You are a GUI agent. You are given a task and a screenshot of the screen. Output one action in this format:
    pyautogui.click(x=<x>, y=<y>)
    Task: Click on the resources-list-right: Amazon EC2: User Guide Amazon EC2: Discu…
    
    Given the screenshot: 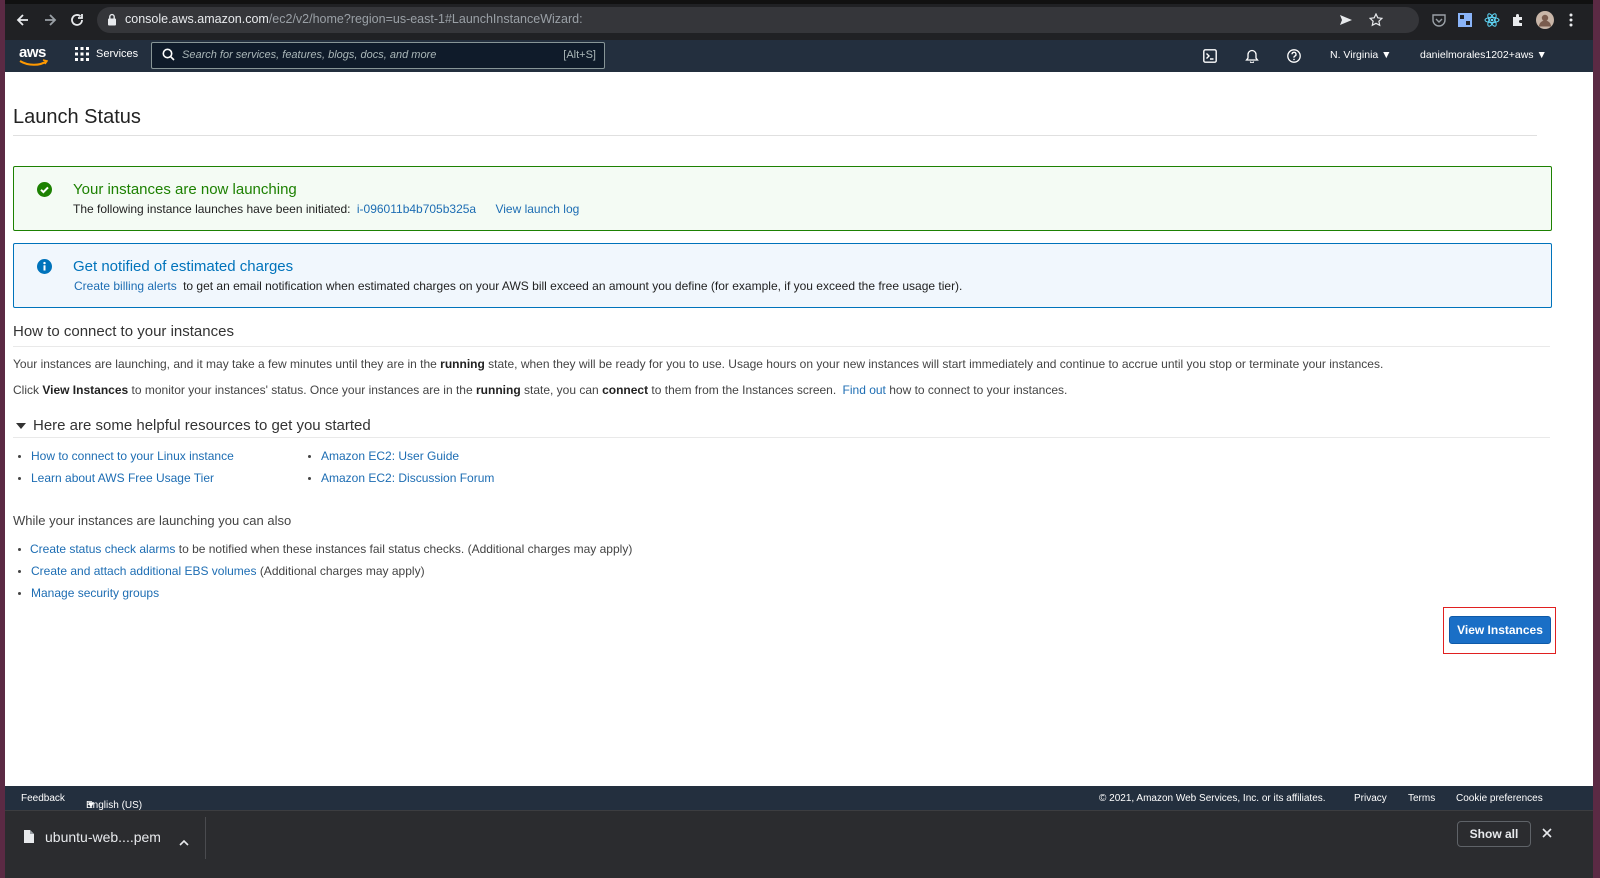 What is the action you would take?
    pyautogui.click(x=398, y=467)
    